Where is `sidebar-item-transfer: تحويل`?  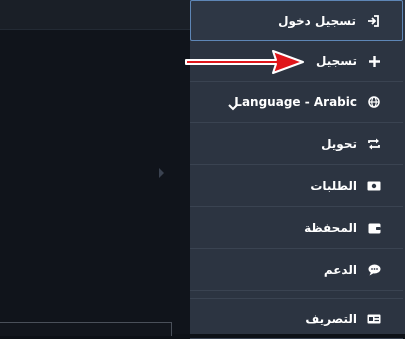
sidebar-item-transfer: تحويل is located at coordinates (296, 144).